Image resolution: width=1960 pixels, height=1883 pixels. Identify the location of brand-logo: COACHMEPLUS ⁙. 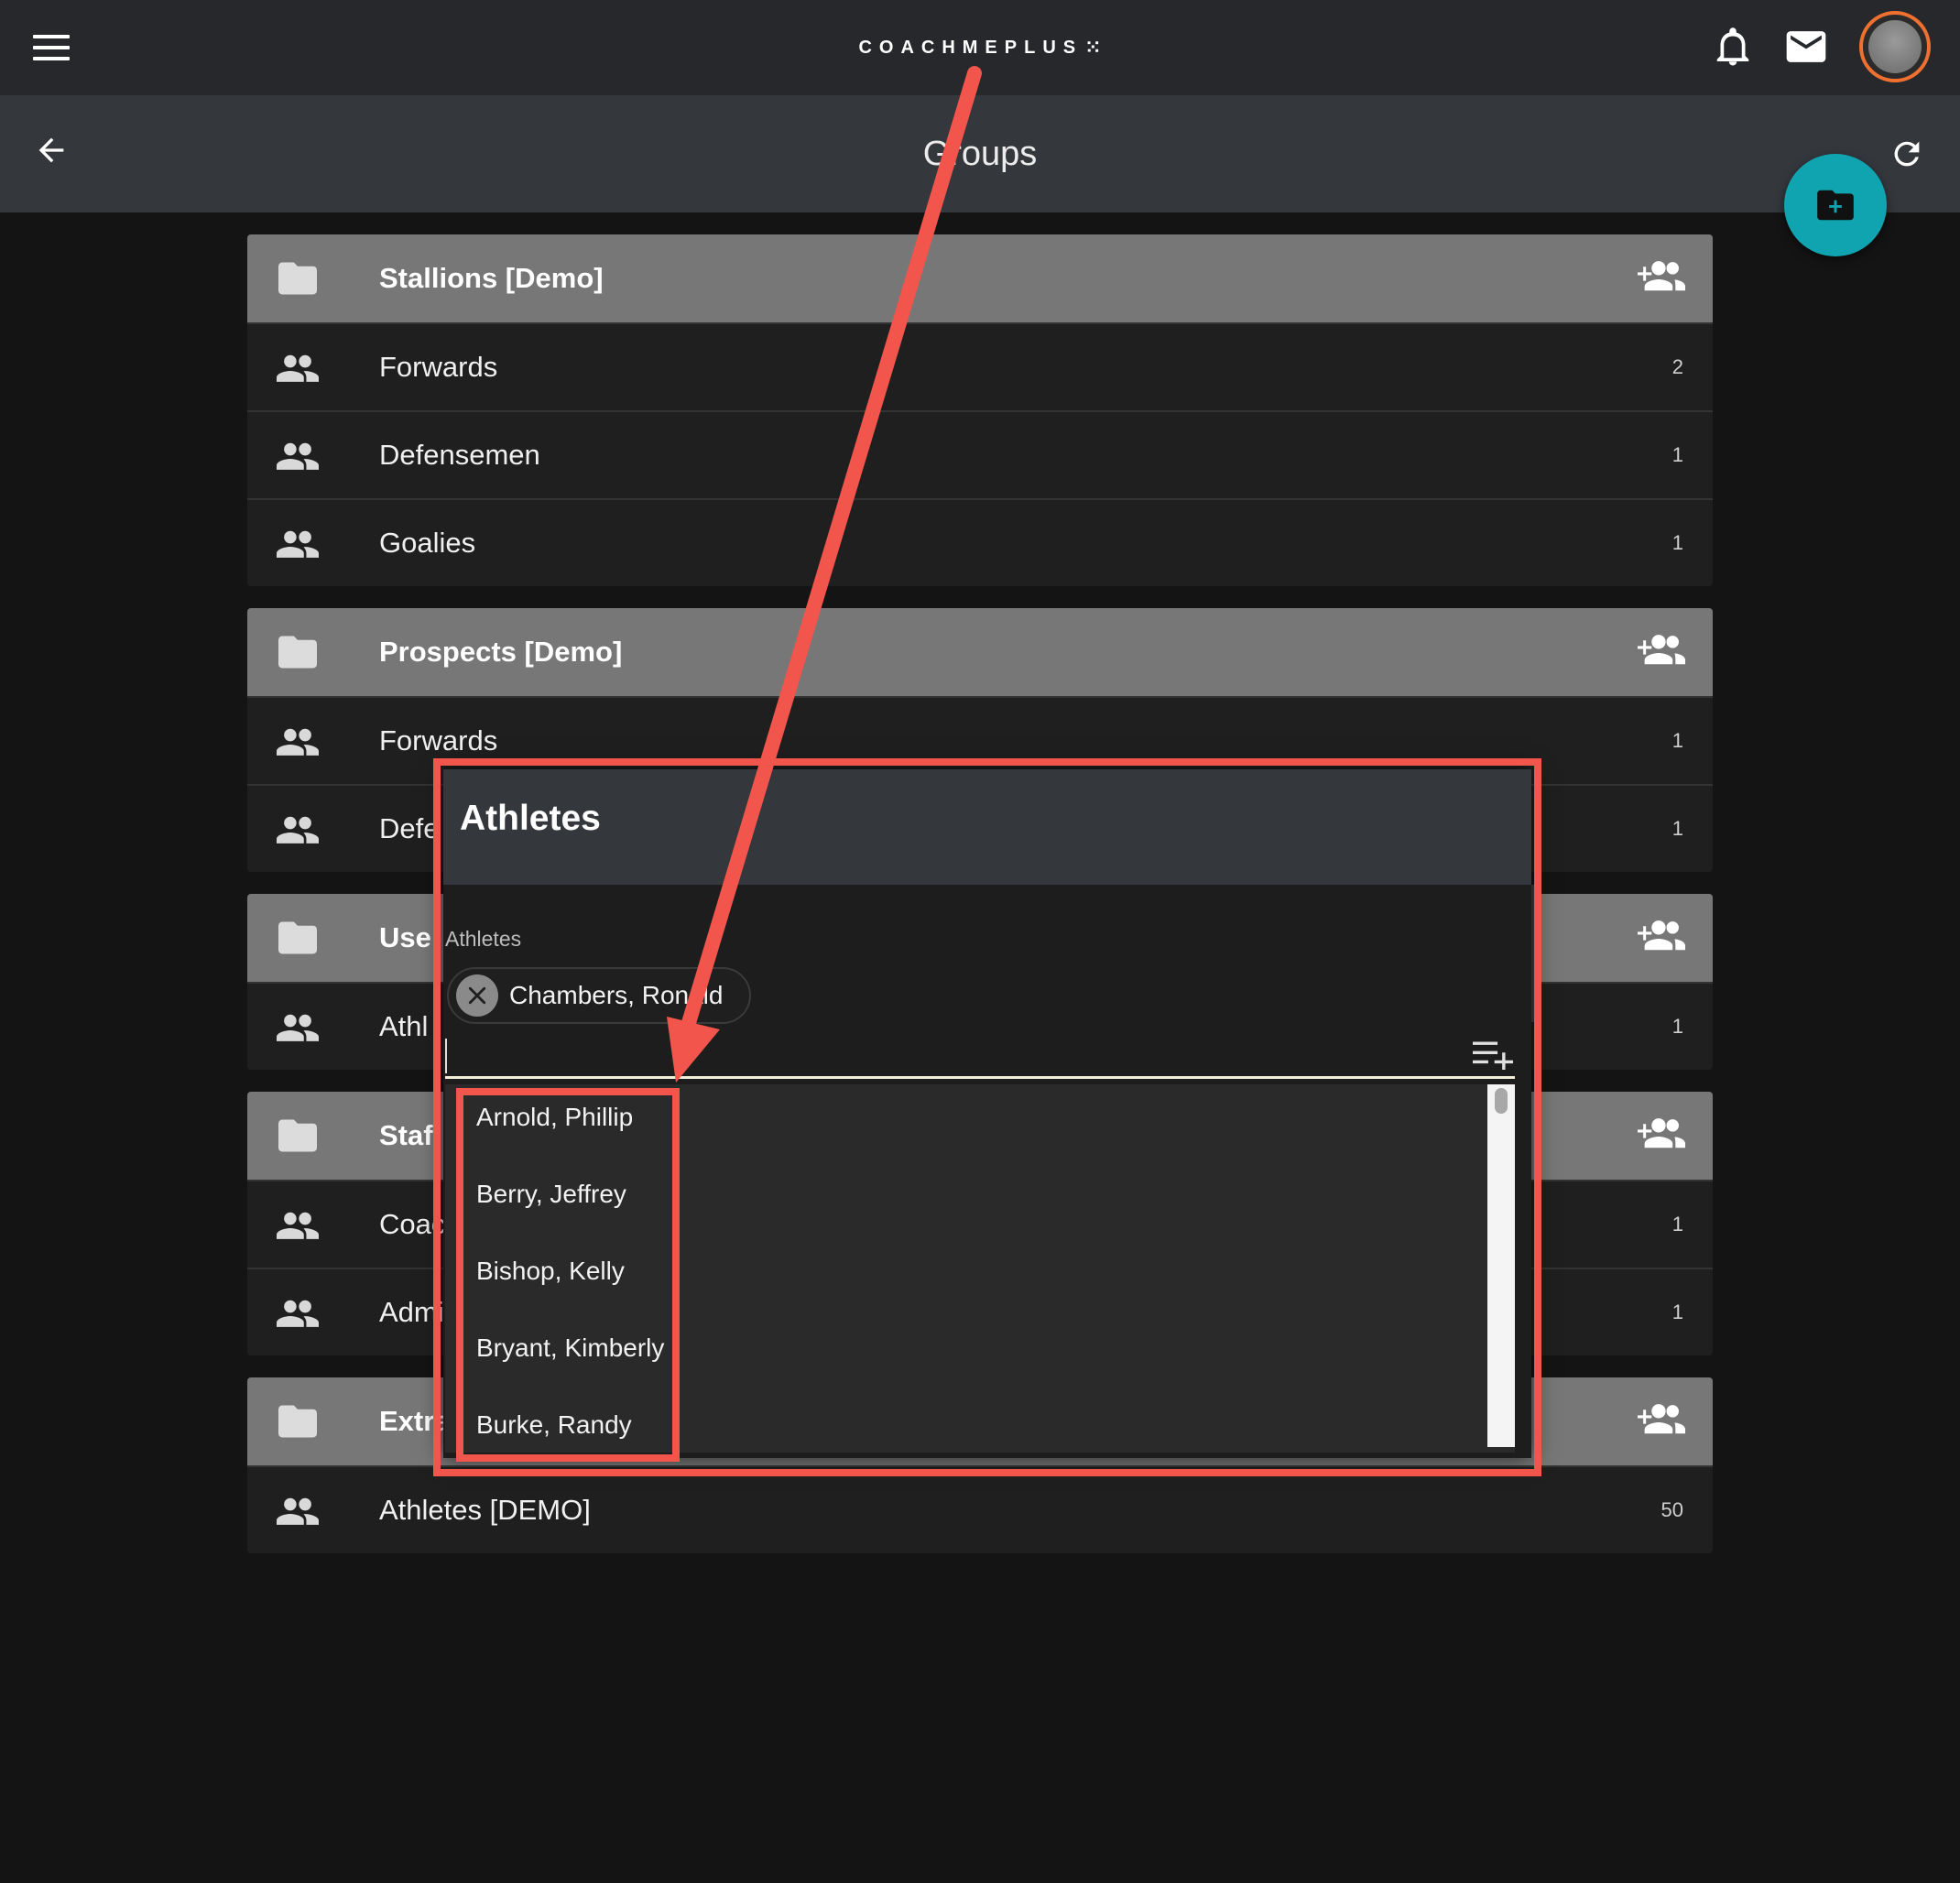
(980, 47).